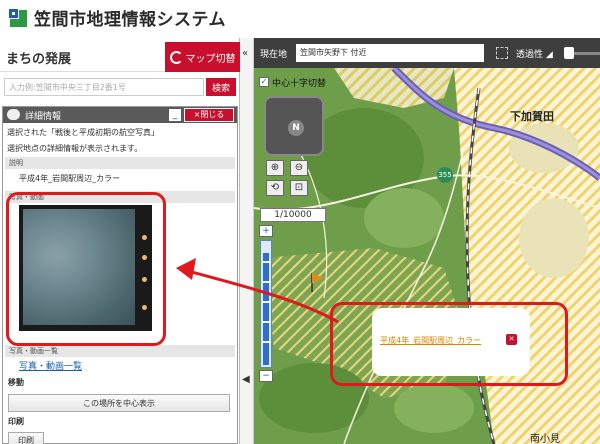 The image size is (600, 444). I want to click on selected-layer-text: 選択された「戦後と平成初期の航空写真」, so click(83, 132).